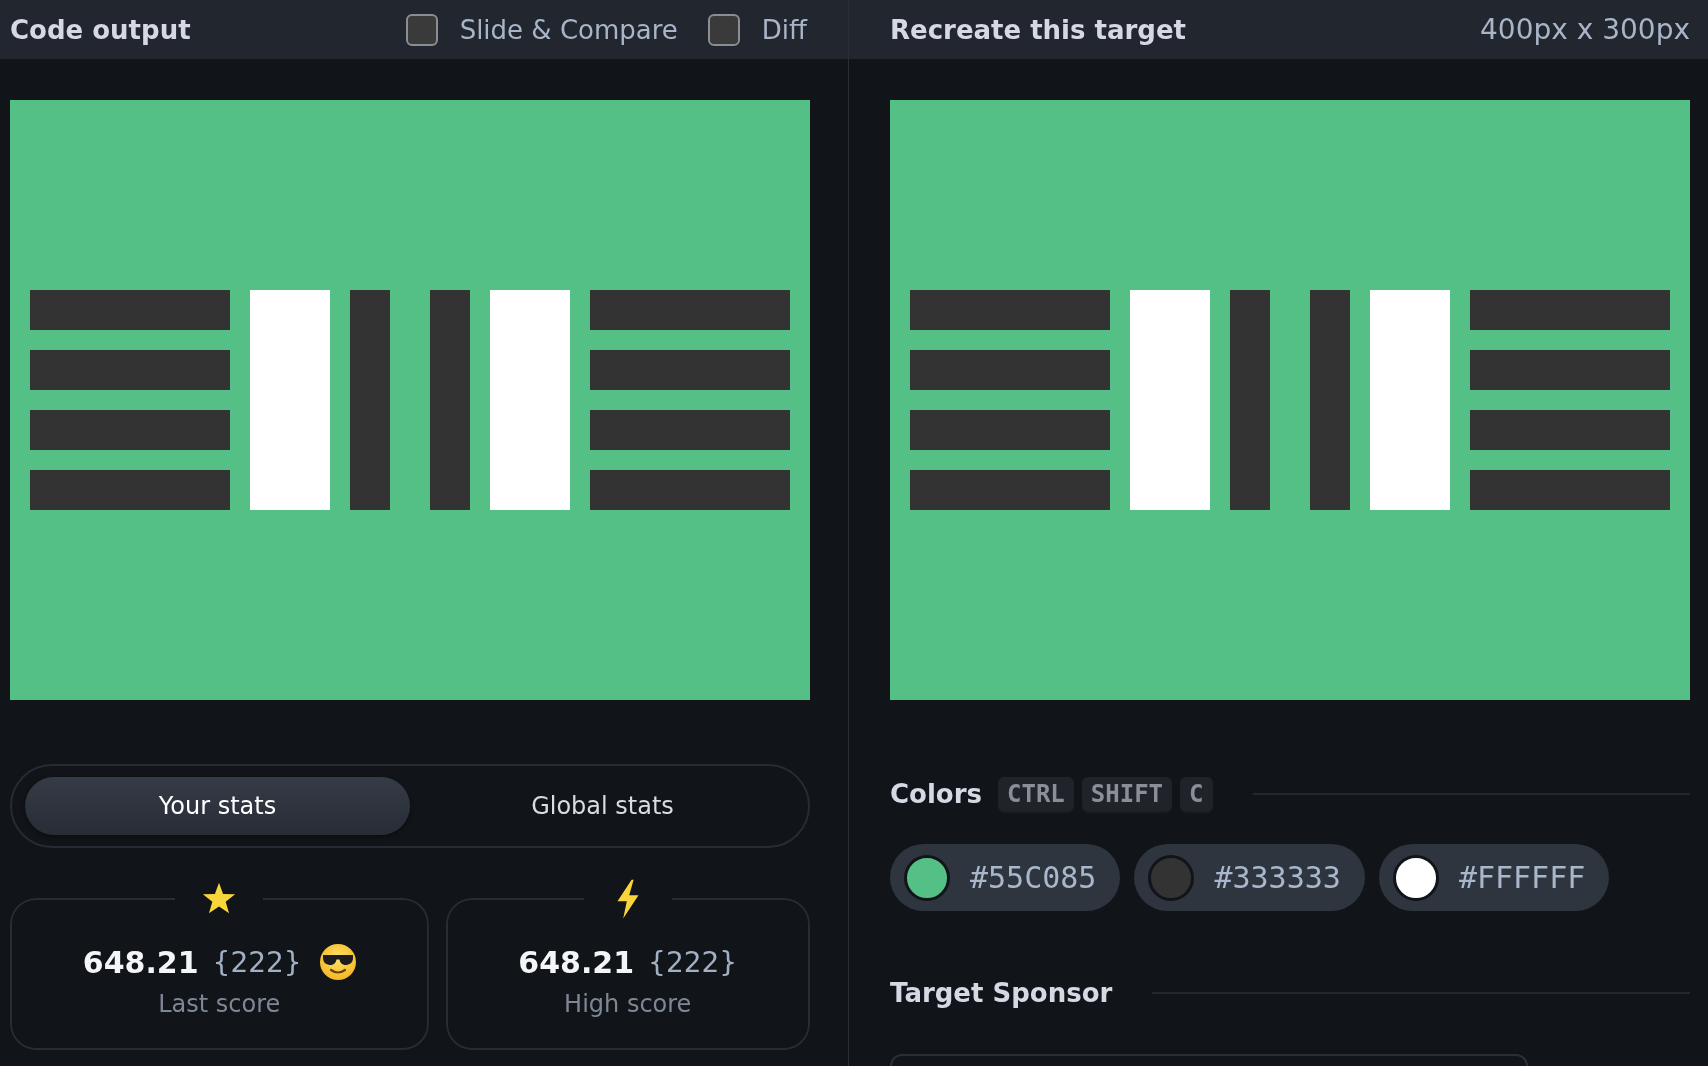 The width and height of the screenshot is (1708, 1066). I want to click on key-cap: C, so click(1196, 794).